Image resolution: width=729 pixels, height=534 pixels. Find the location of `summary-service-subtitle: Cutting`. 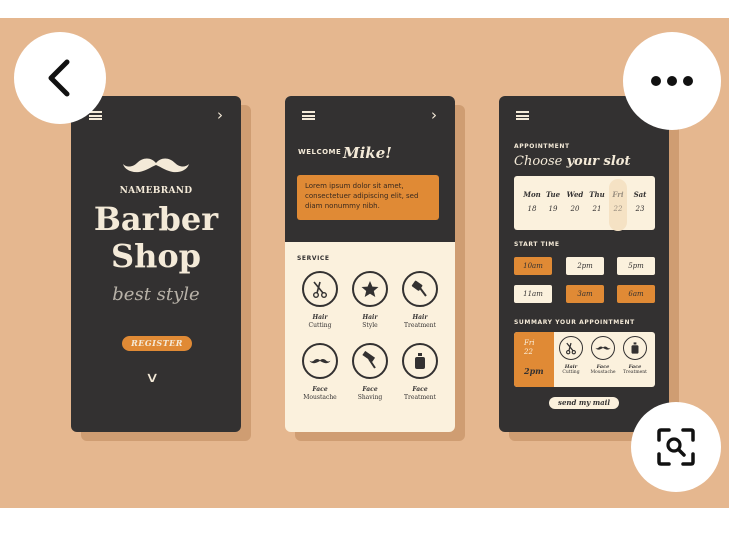

summary-service-subtitle: Cutting is located at coordinates (571, 372).